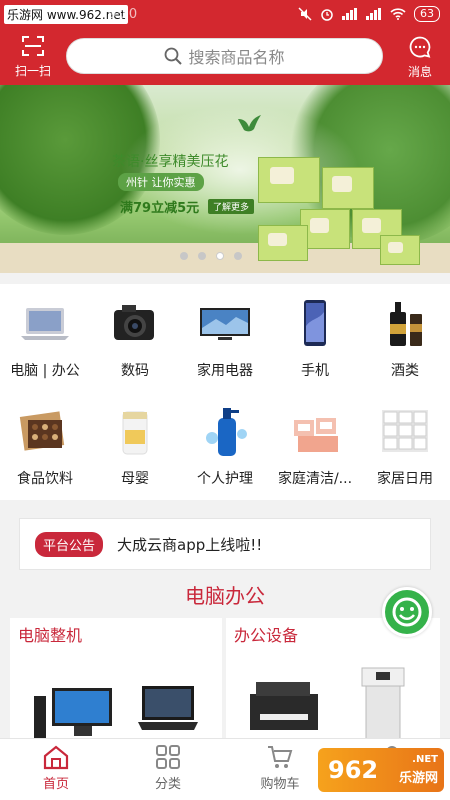 This screenshot has height=800, width=450. I want to click on category-item-digital: 数码, so click(135, 338).